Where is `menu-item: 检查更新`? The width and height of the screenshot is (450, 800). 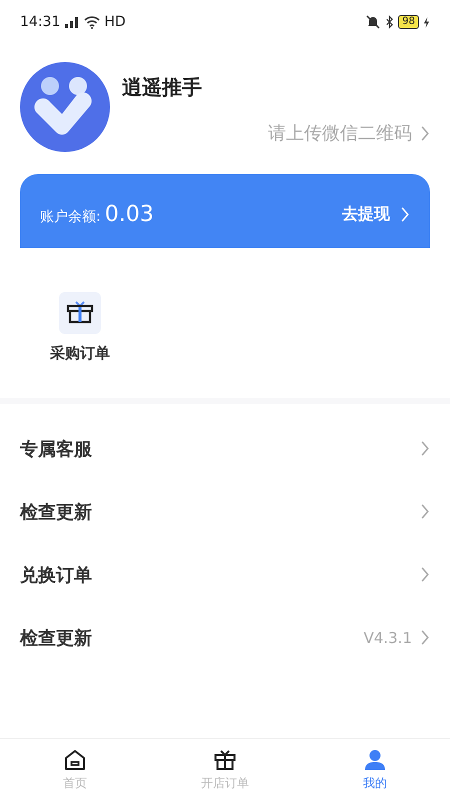
menu-item: 检查更新 is located at coordinates (225, 511).